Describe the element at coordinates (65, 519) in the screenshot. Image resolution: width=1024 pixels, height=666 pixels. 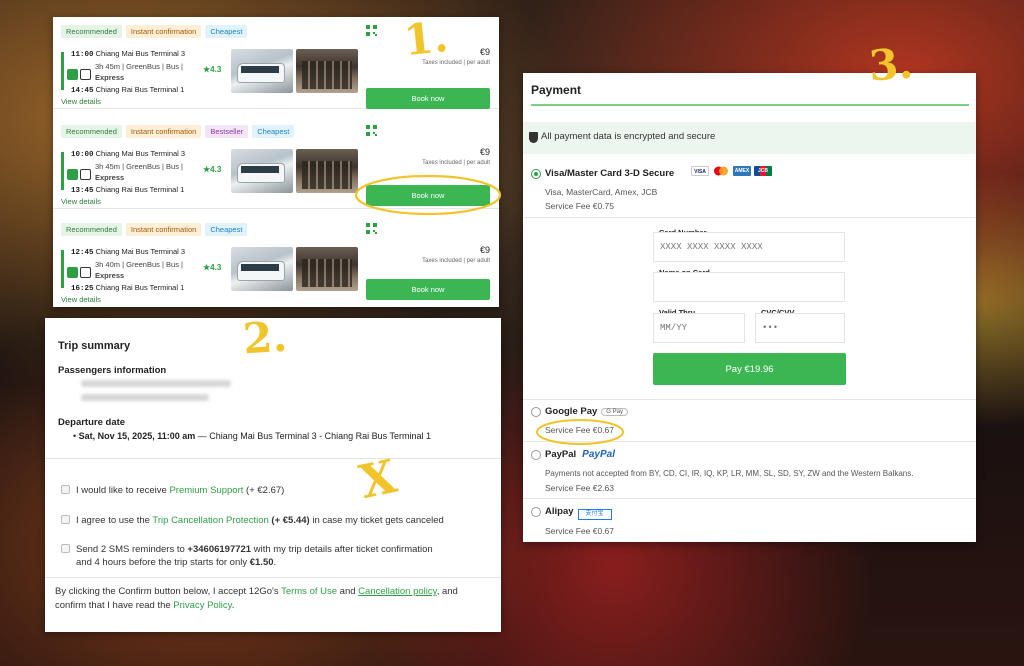
I see `cancellation-protection-checkbox` at that location.